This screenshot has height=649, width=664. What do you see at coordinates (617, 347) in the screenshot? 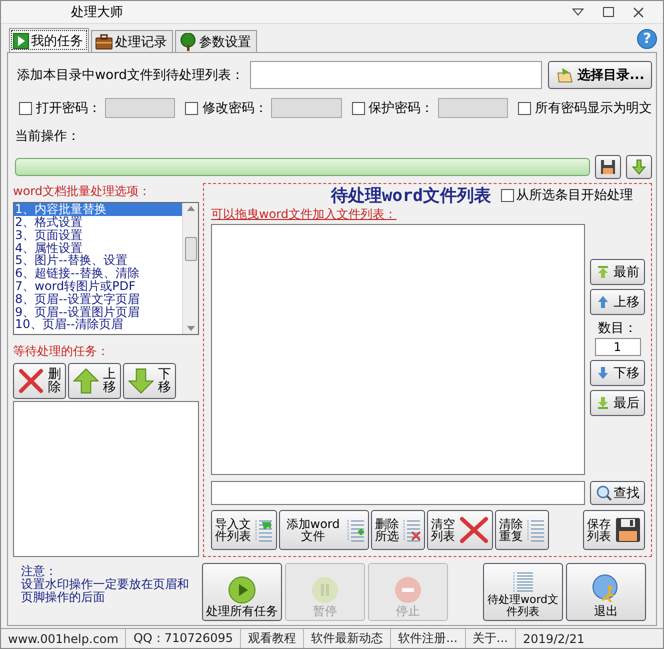
I see `count-field: 1` at bounding box center [617, 347].